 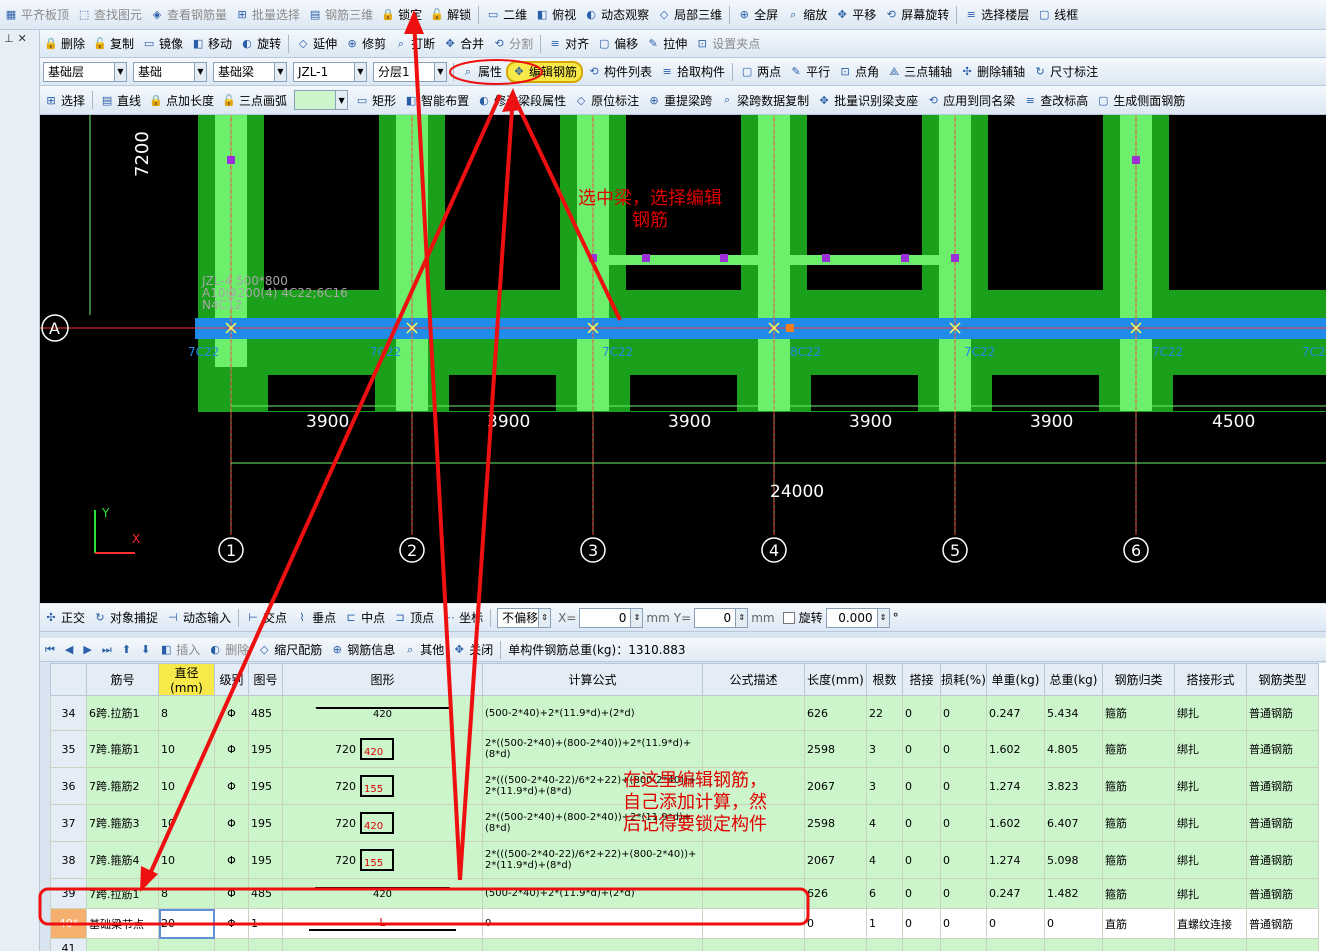 What do you see at coordinates (650, 209) in the screenshot?
I see `annotation-top: 选中梁，选择编辑 钢筋` at bounding box center [650, 209].